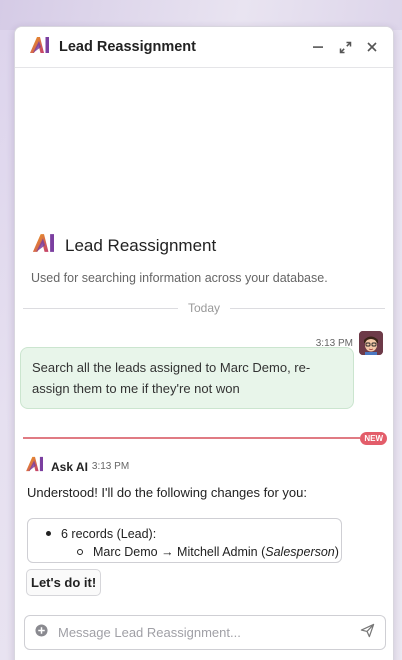 This screenshot has height=660, width=402. I want to click on send-icon, so click(367, 633).